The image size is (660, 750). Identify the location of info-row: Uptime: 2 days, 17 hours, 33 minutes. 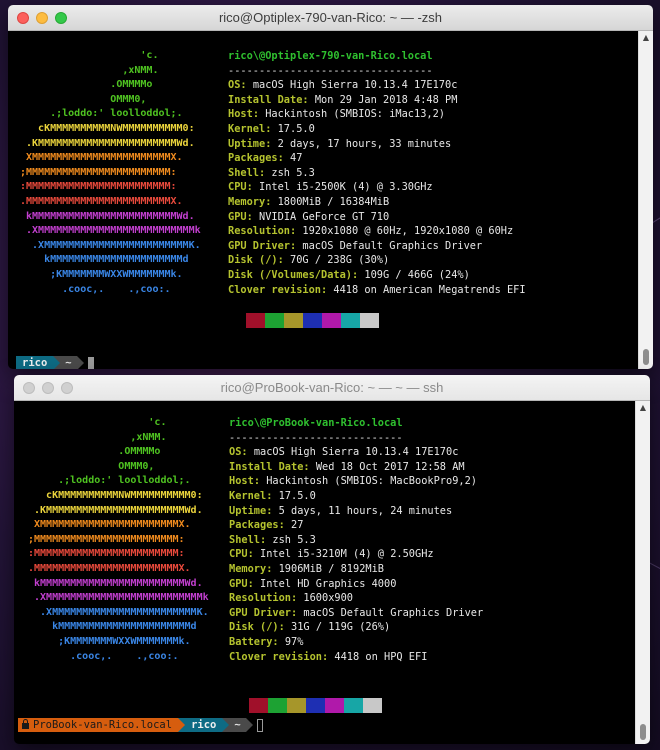
(377, 144).